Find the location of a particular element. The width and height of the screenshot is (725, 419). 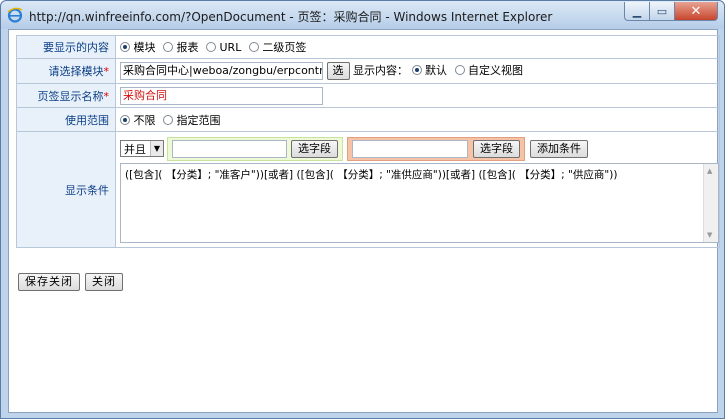

radio-option-default: 默认 is located at coordinates (429, 70).